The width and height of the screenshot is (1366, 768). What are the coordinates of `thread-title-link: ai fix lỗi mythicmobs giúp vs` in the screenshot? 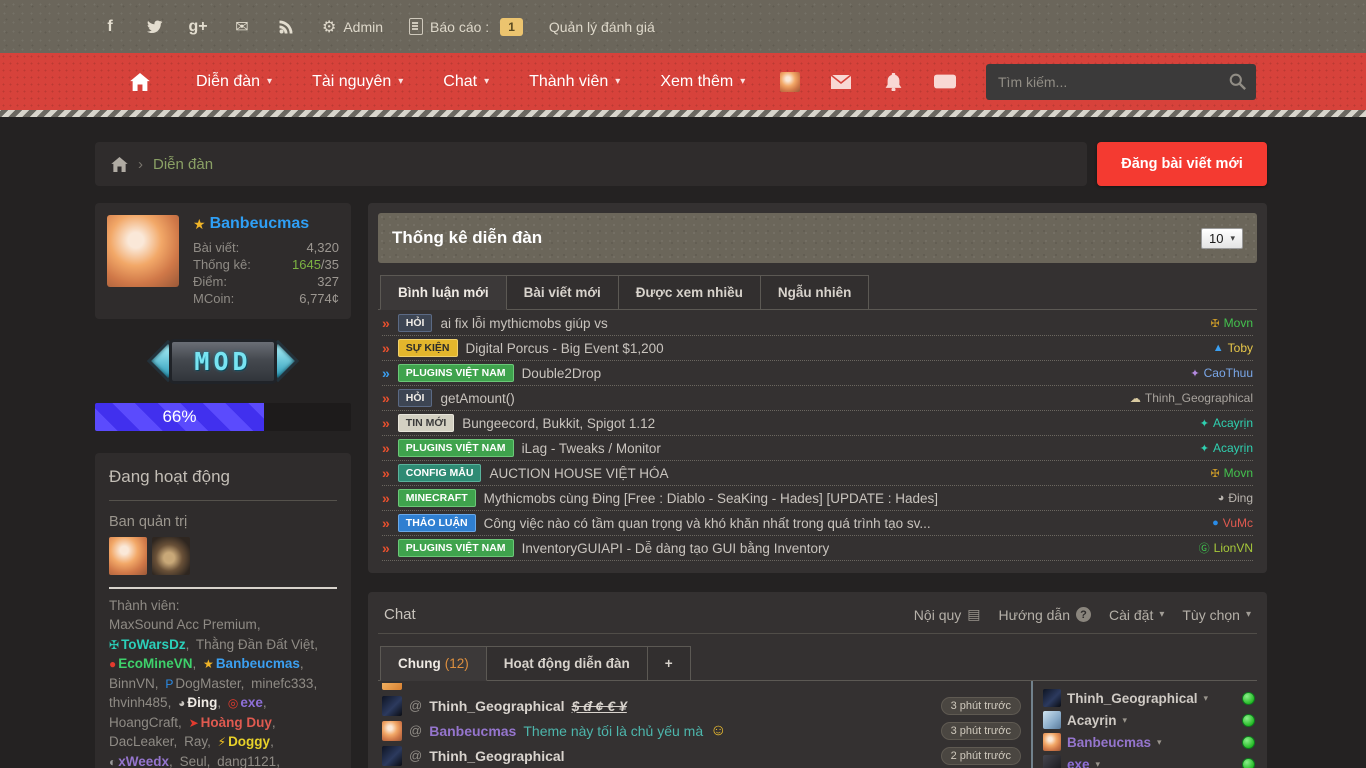 It's located at (523, 323).